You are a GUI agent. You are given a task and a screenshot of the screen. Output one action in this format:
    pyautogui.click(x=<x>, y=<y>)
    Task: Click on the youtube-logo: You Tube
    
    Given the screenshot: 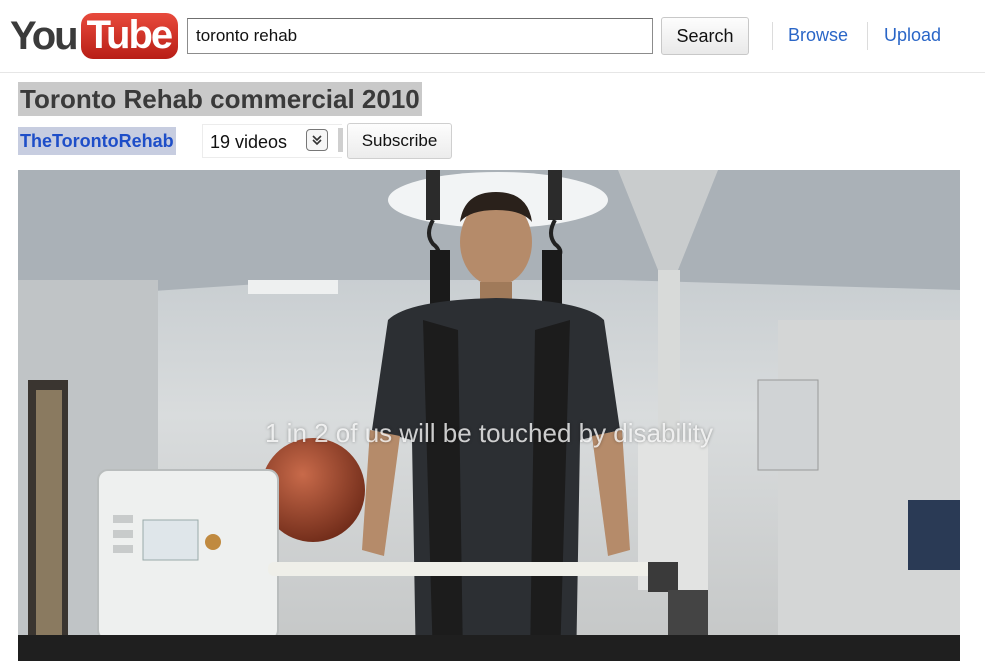 What is the action you would take?
    pyautogui.click(x=94, y=36)
    